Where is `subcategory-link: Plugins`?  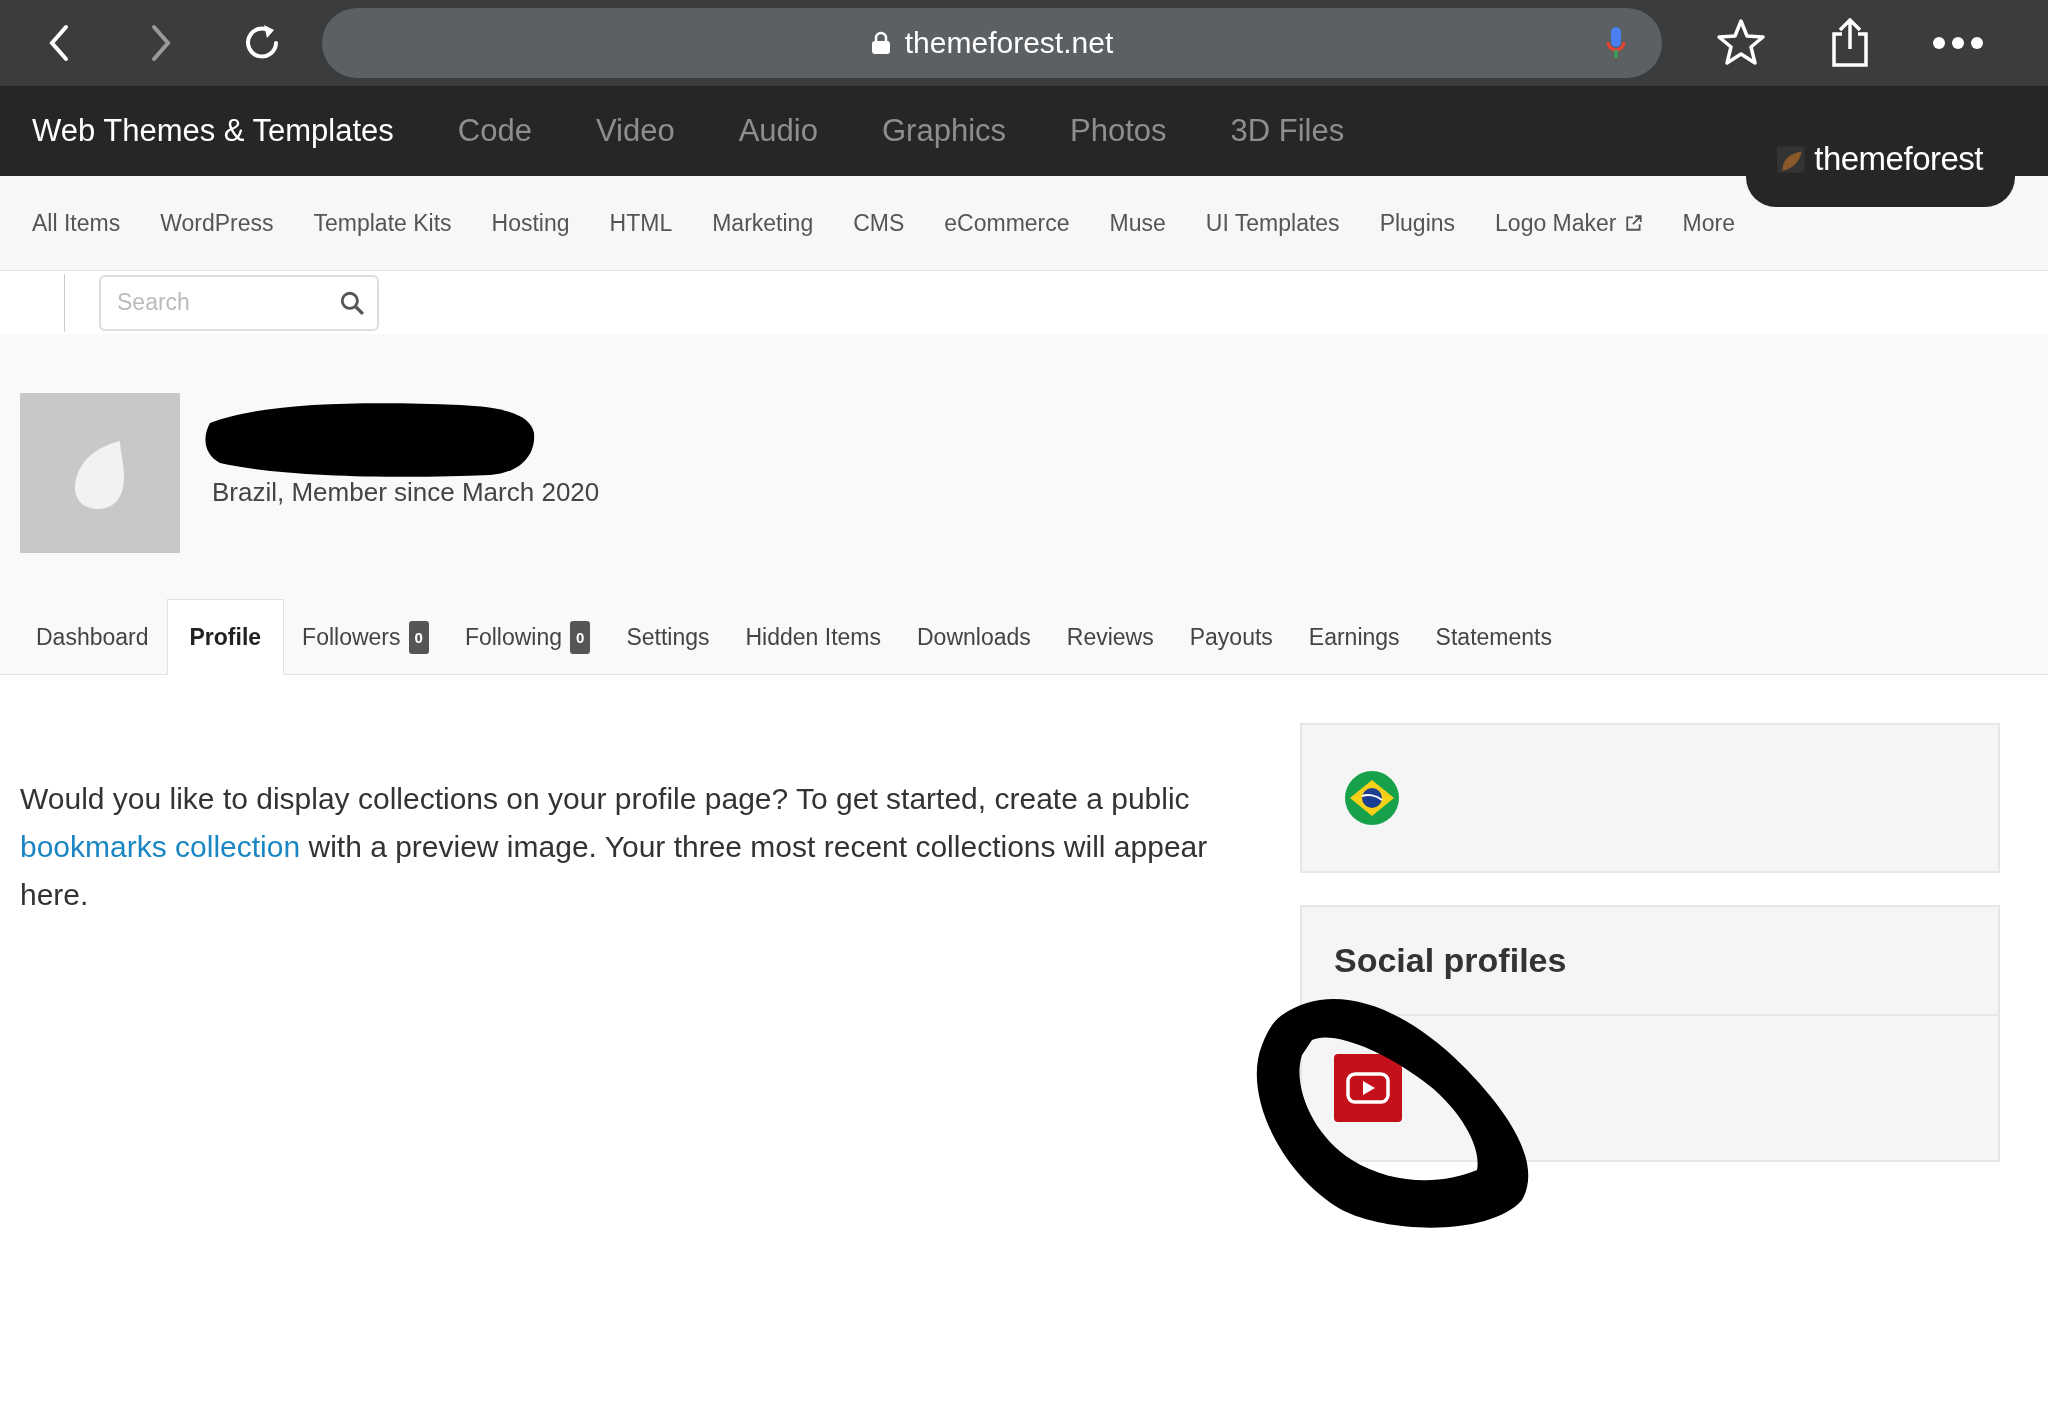
subcategory-link: Plugins is located at coordinates (1417, 223).